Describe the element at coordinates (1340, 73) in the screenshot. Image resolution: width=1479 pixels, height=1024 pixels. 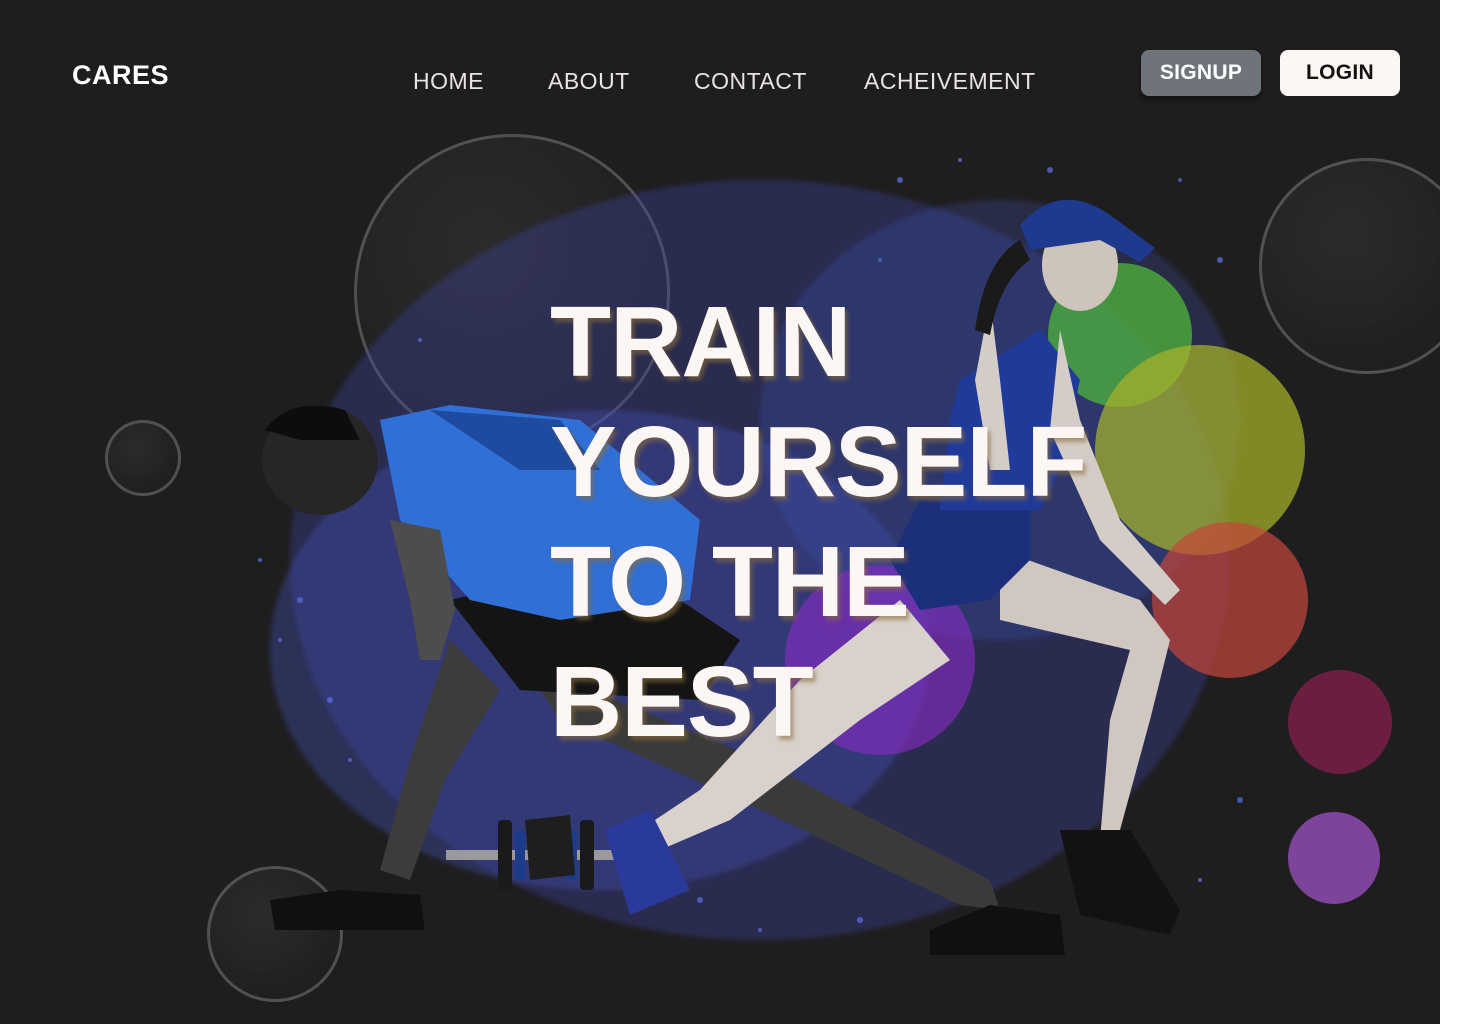
I see `login-button: LOGIN` at that location.